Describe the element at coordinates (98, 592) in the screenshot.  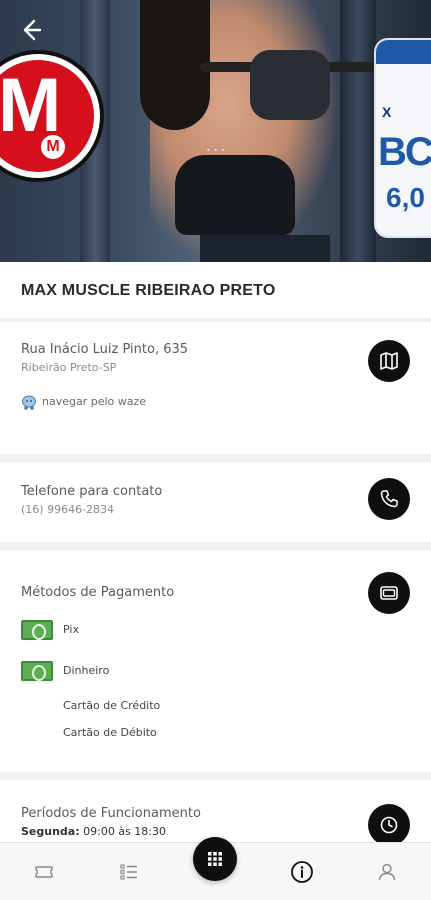
I see `payment-label: Métodos de Pagamento` at that location.